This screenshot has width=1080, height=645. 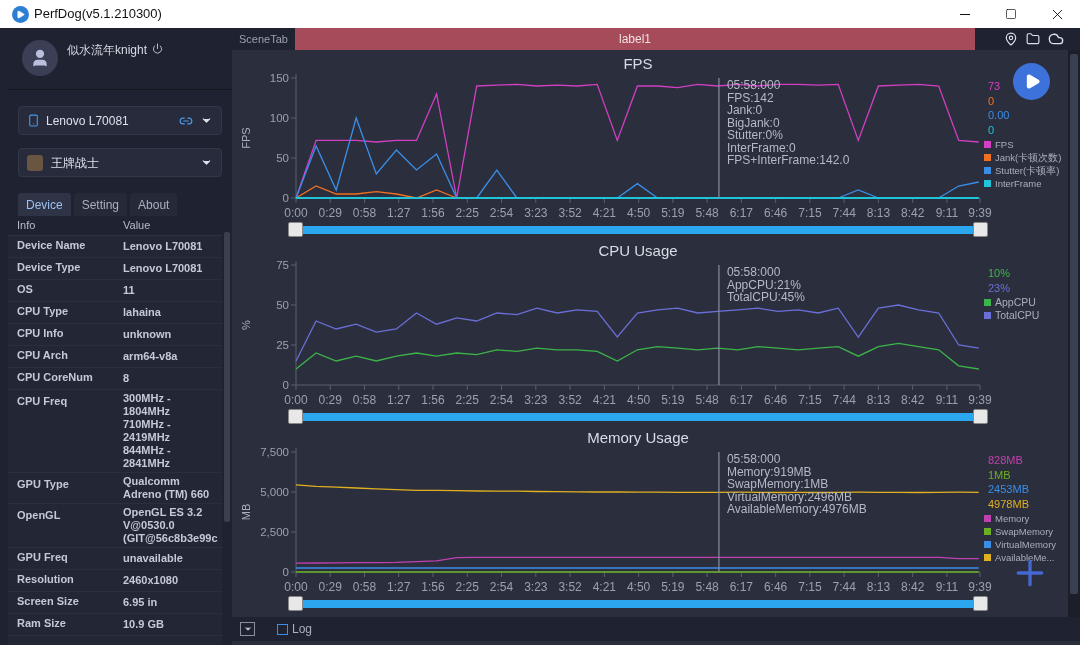 What do you see at coordinates (999, 273) in the screenshot?
I see `current-value: 10%` at bounding box center [999, 273].